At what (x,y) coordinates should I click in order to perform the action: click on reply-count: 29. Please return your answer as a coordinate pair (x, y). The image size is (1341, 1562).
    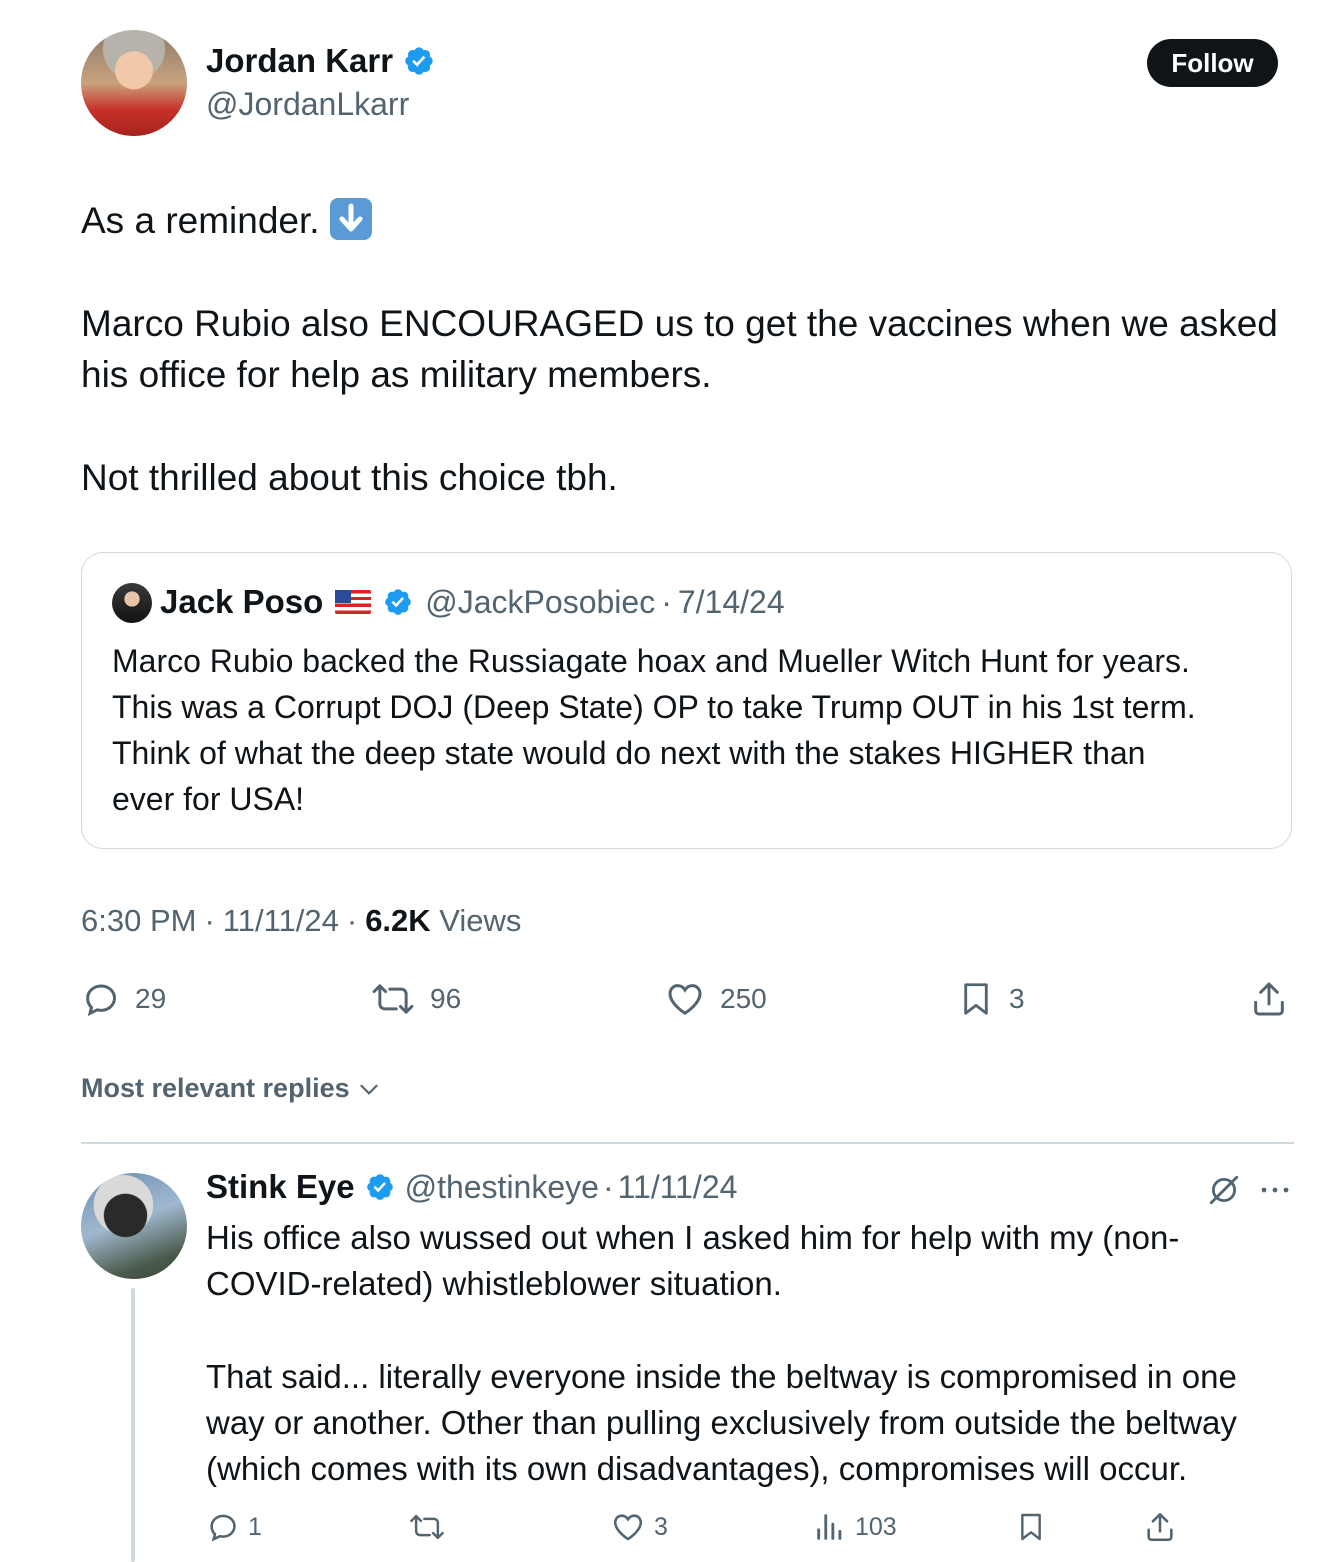
    Looking at the image, I should click on (151, 998).